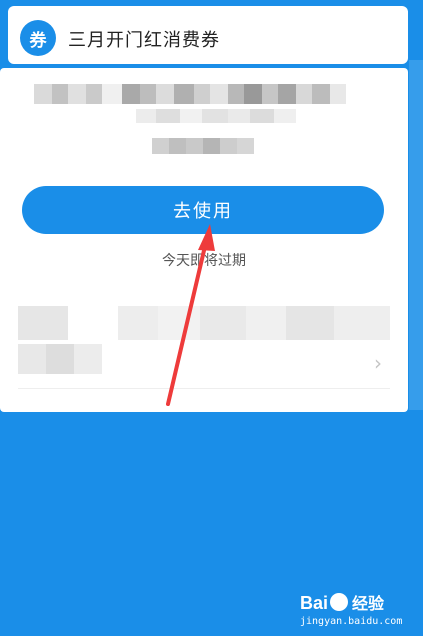  I want to click on watermark-logo-text: Bai, so click(314, 603).